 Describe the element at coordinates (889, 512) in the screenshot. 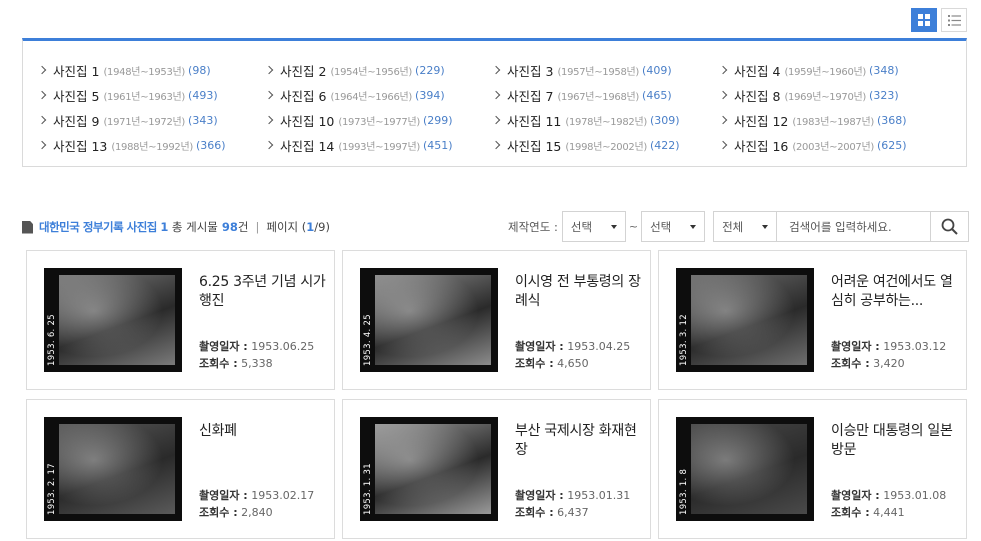

I see `view-count-value: 4,441` at that location.